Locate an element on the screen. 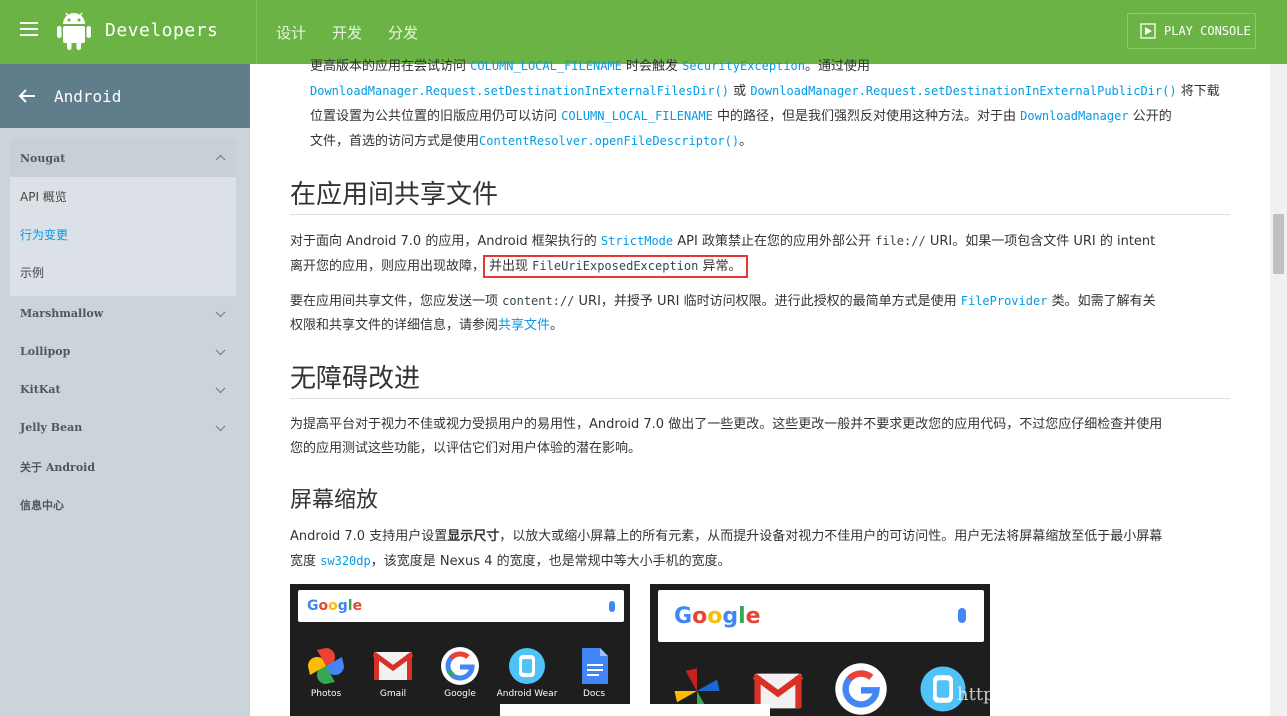 The image size is (1287, 716). sidebar-row-label: Jelly Bean is located at coordinates (51, 427).